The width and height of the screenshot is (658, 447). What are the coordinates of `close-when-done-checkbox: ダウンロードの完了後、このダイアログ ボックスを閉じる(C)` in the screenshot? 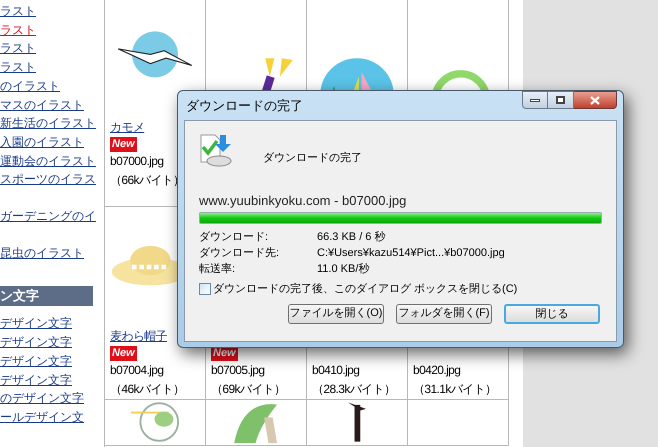 It's located at (400, 289).